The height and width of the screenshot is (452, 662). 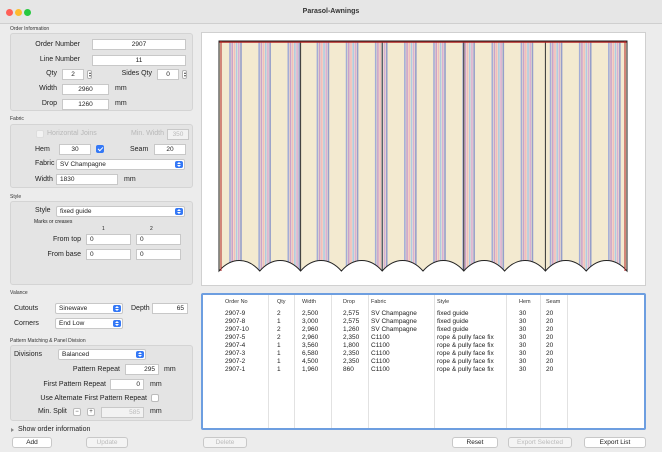 What do you see at coordinates (77, 412) in the screenshot?
I see `min-split-minus-button: −` at bounding box center [77, 412].